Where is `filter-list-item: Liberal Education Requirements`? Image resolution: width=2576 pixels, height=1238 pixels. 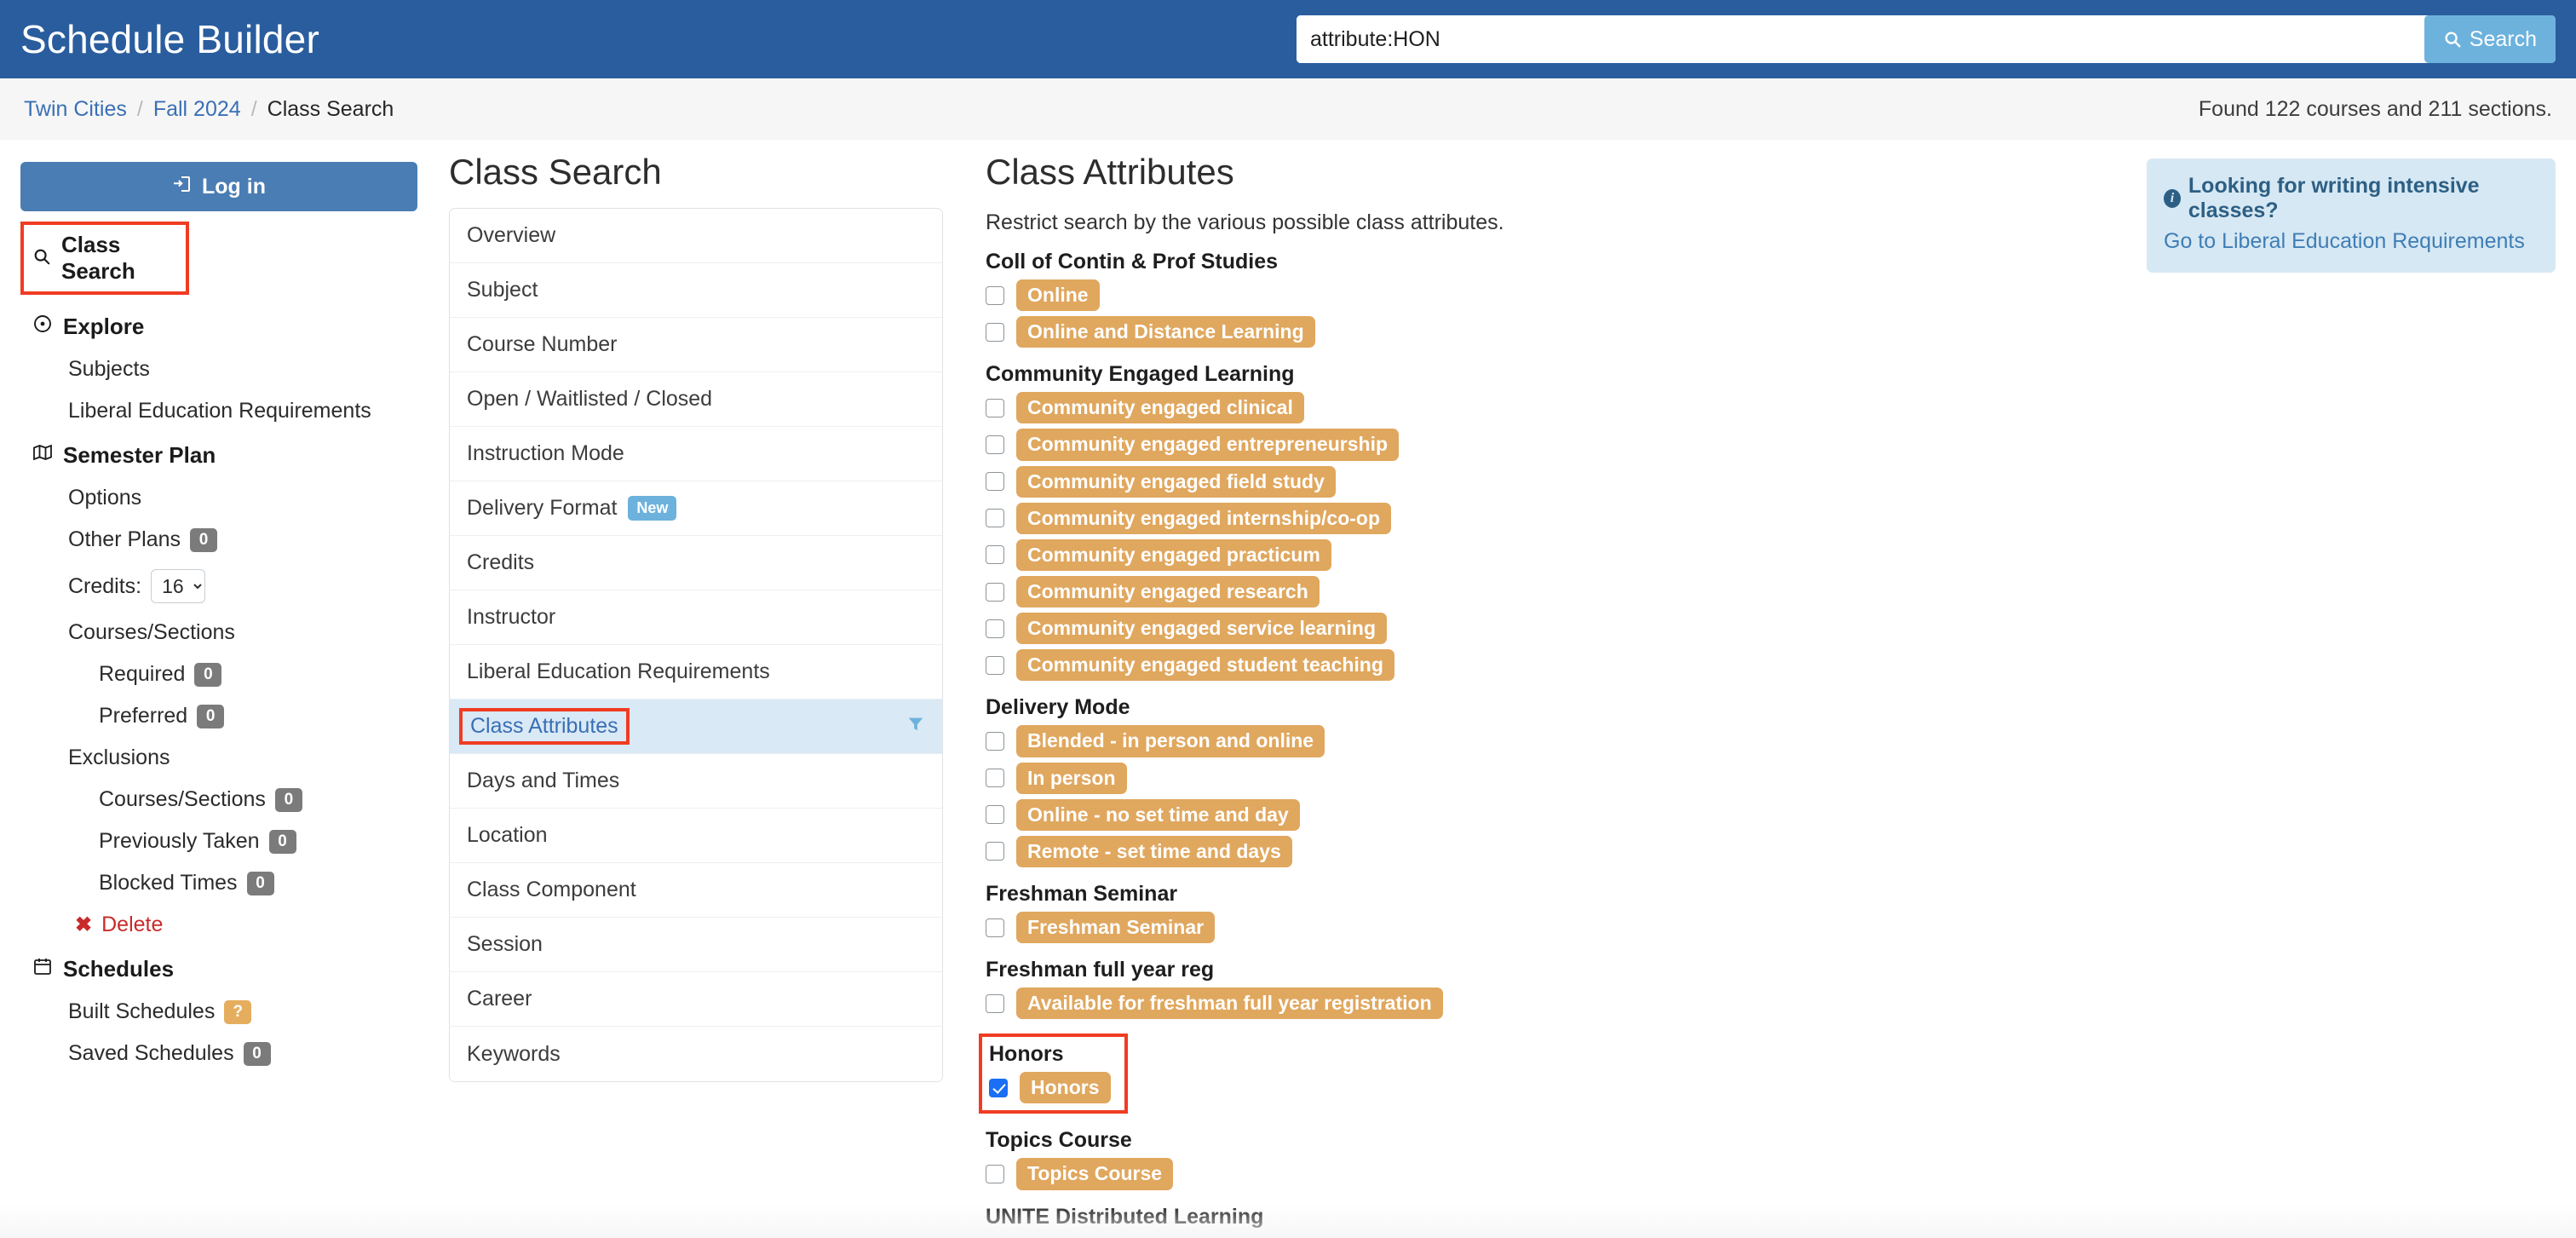
filter-list-item: Liberal Education Requirements is located at coordinates (696, 672).